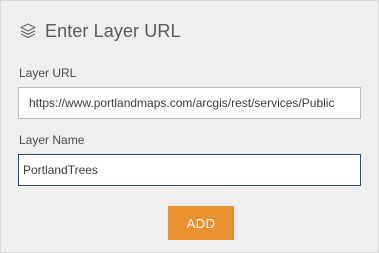 The height and width of the screenshot is (253, 379). I want to click on panel-title: Enter Layer URL, so click(113, 30).